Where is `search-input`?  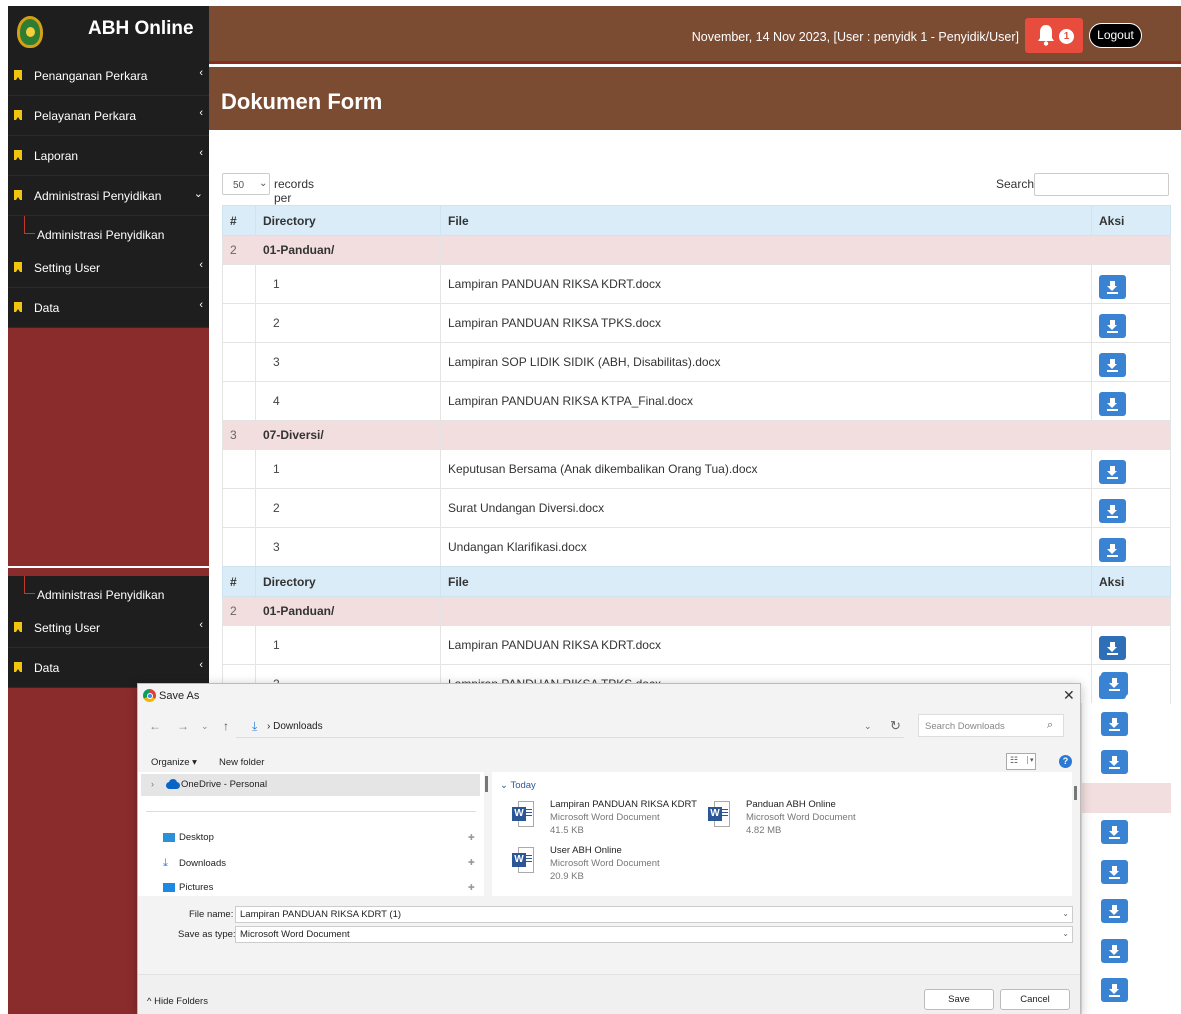
search-input is located at coordinates (1101, 184).